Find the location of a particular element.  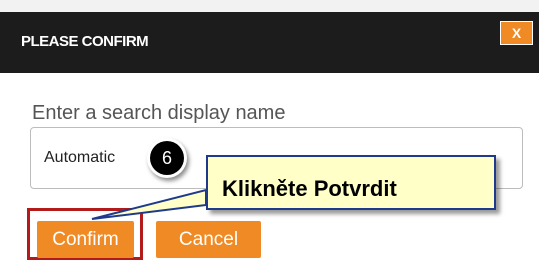

dialog-title: PLEASE CONFIRM is located at coordinates (85, 41).